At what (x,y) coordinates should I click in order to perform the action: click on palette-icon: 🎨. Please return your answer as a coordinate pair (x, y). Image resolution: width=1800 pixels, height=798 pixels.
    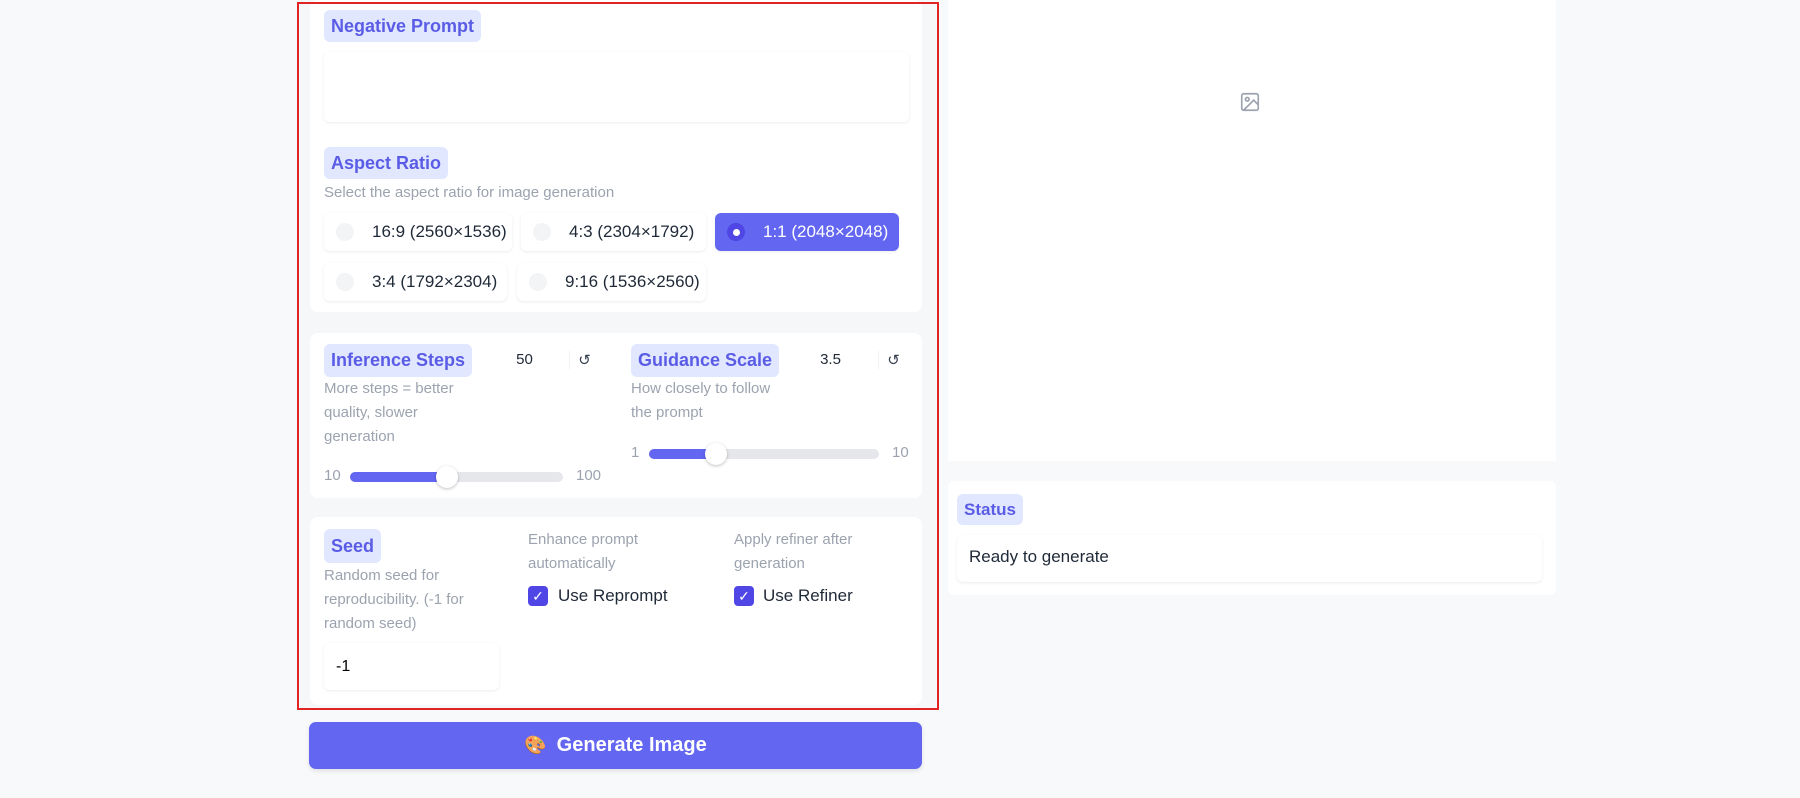
    Looking at the image, I should click on (535, 745).